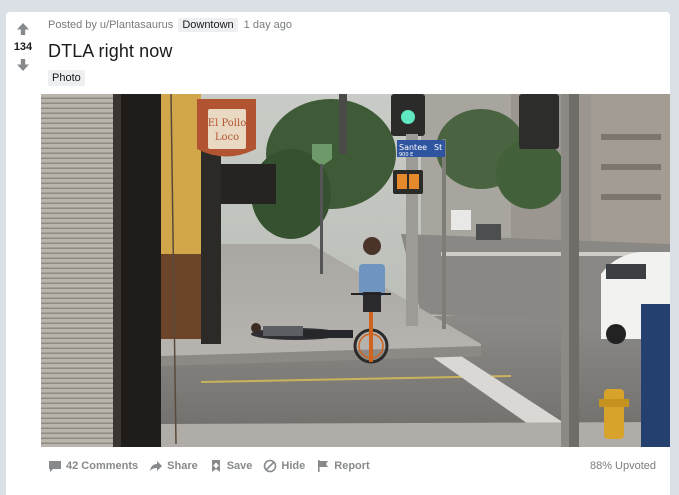  I want to click on upvote-ratio: 88% Upvoted, so click(622, 466).